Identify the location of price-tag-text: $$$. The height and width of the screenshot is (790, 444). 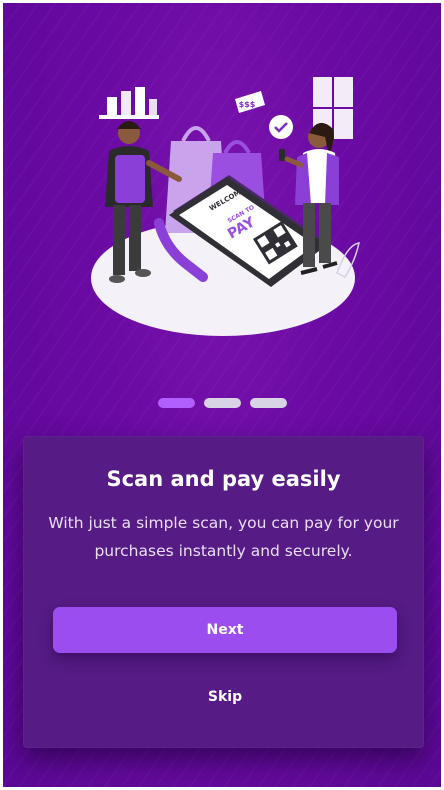
(247, 104).